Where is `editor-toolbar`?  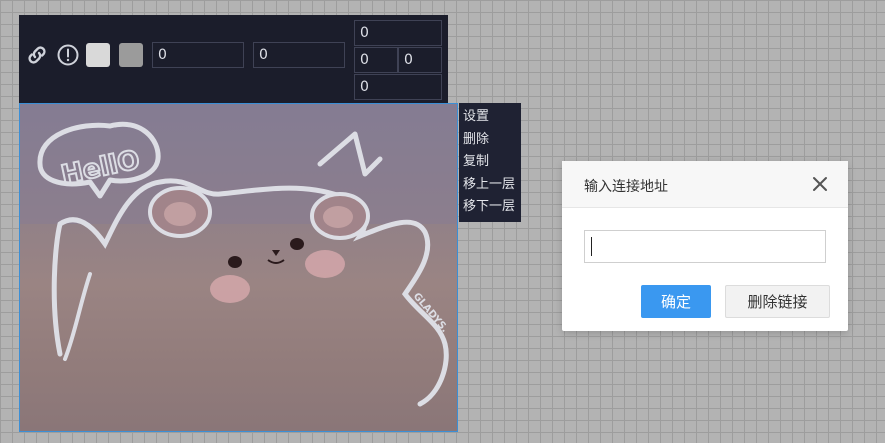
editor-toolbar is located at coordinates (233, 59).